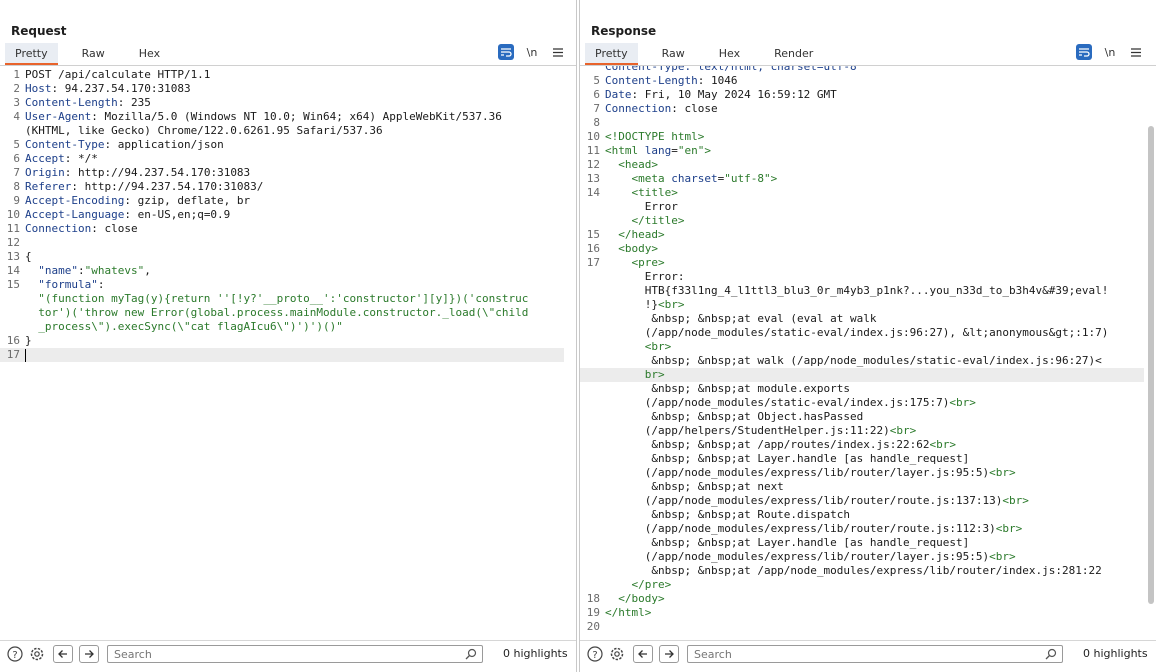 The width and height of the screenshot is (1156, 672). Describe the element at coordinates (862, 515) in the screenshot. I see `code-line: &nbsp; &nbsp;at Route.dispatch` at that location.